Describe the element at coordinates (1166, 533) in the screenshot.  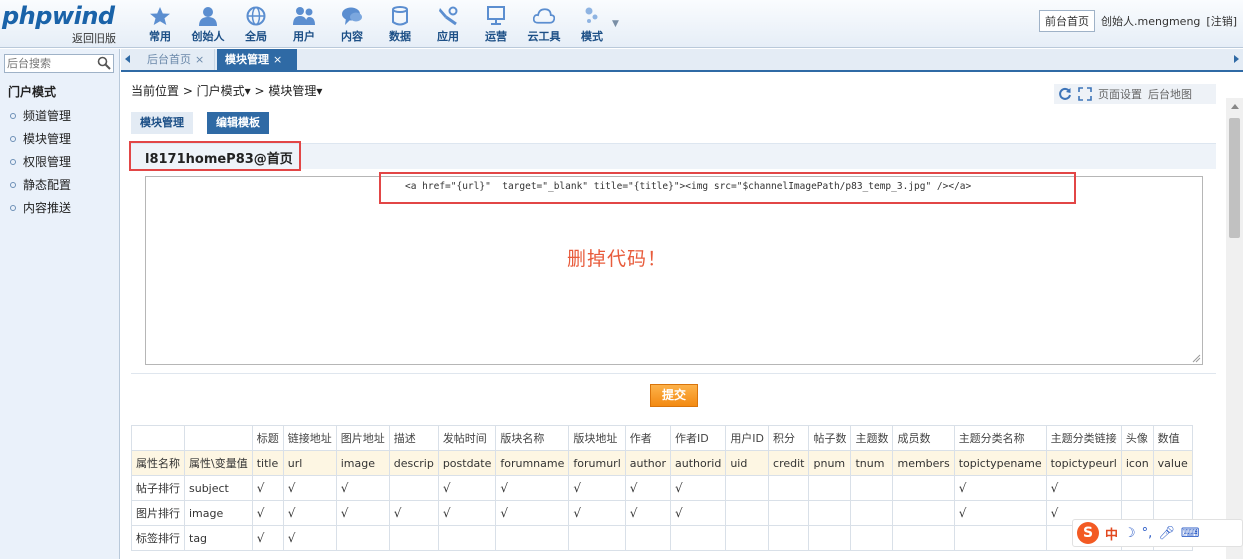
I see `microphone-icon: 🎤︎` at that location.